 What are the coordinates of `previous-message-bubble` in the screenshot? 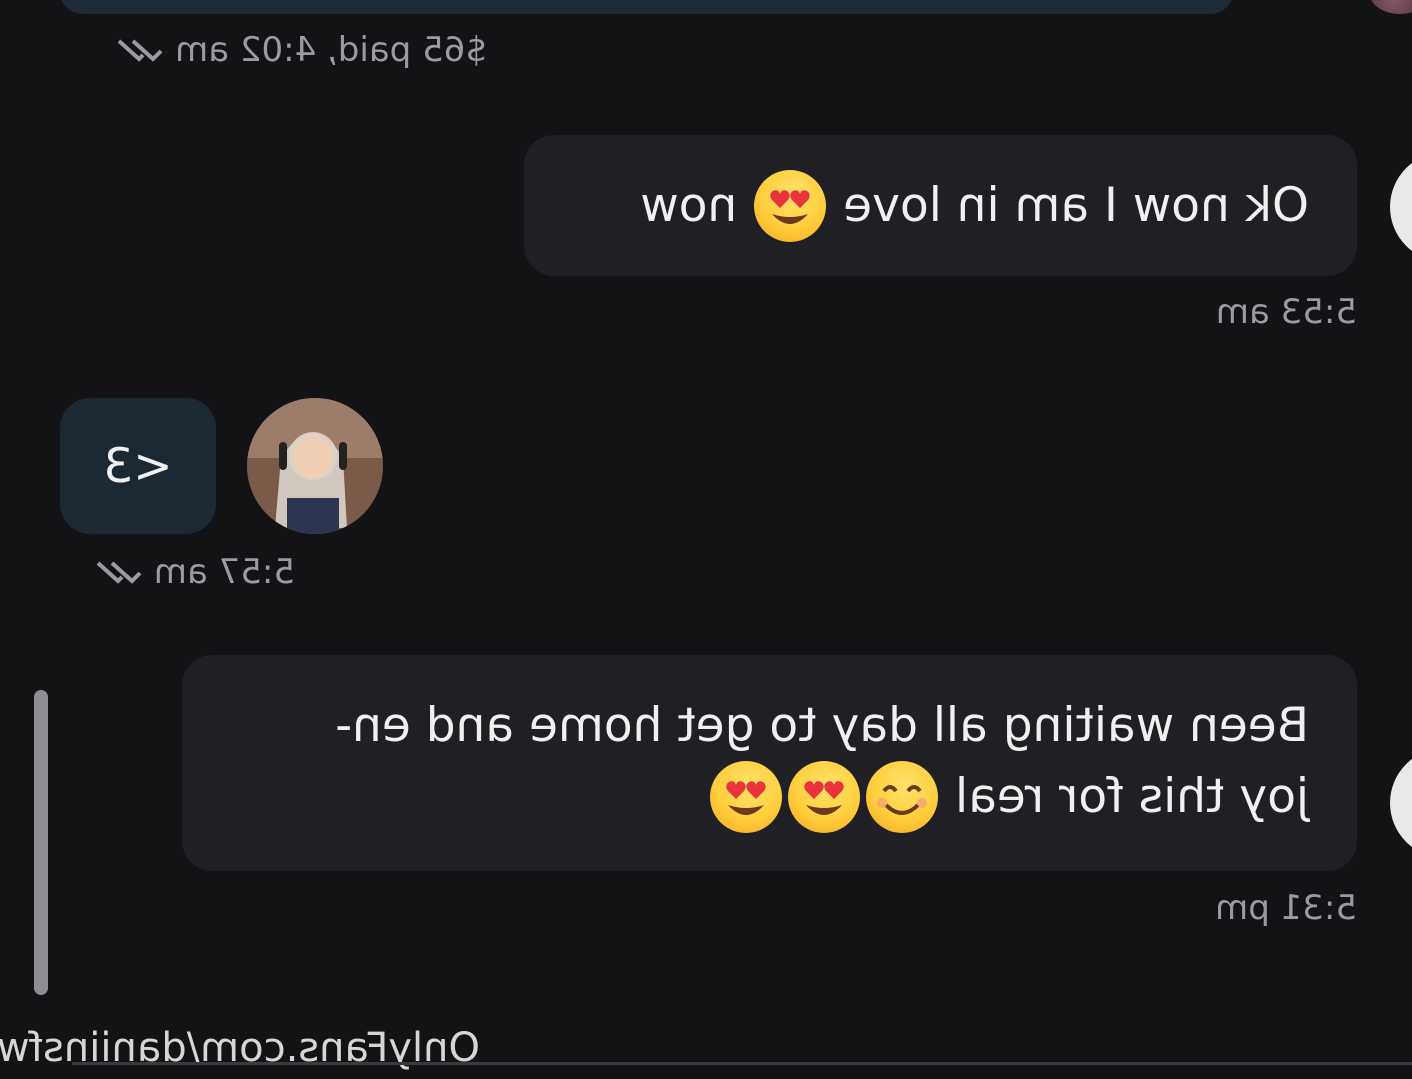 It's located at (646, 7).